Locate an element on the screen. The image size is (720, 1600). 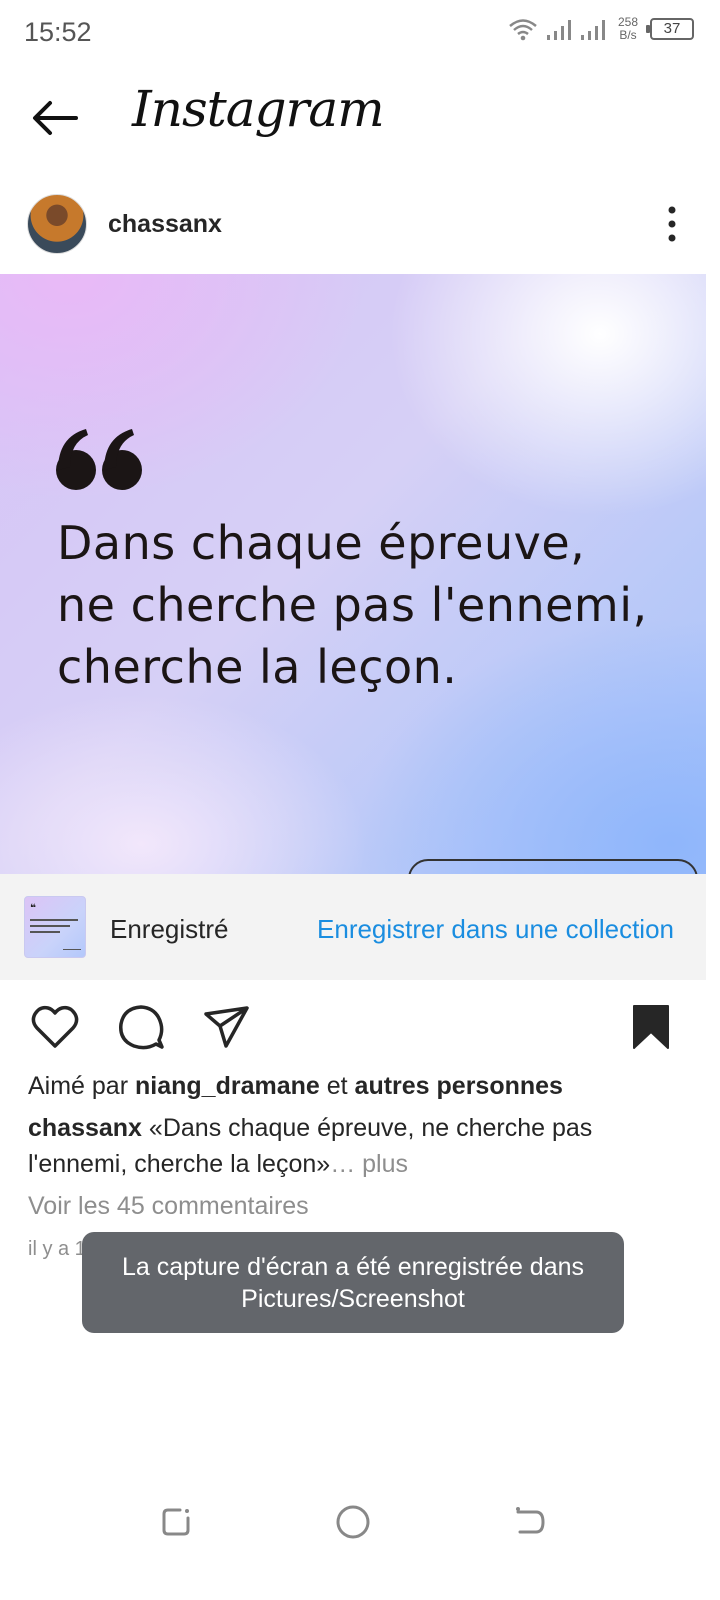
system-nav-bar is located at coordinates (360, 1525).